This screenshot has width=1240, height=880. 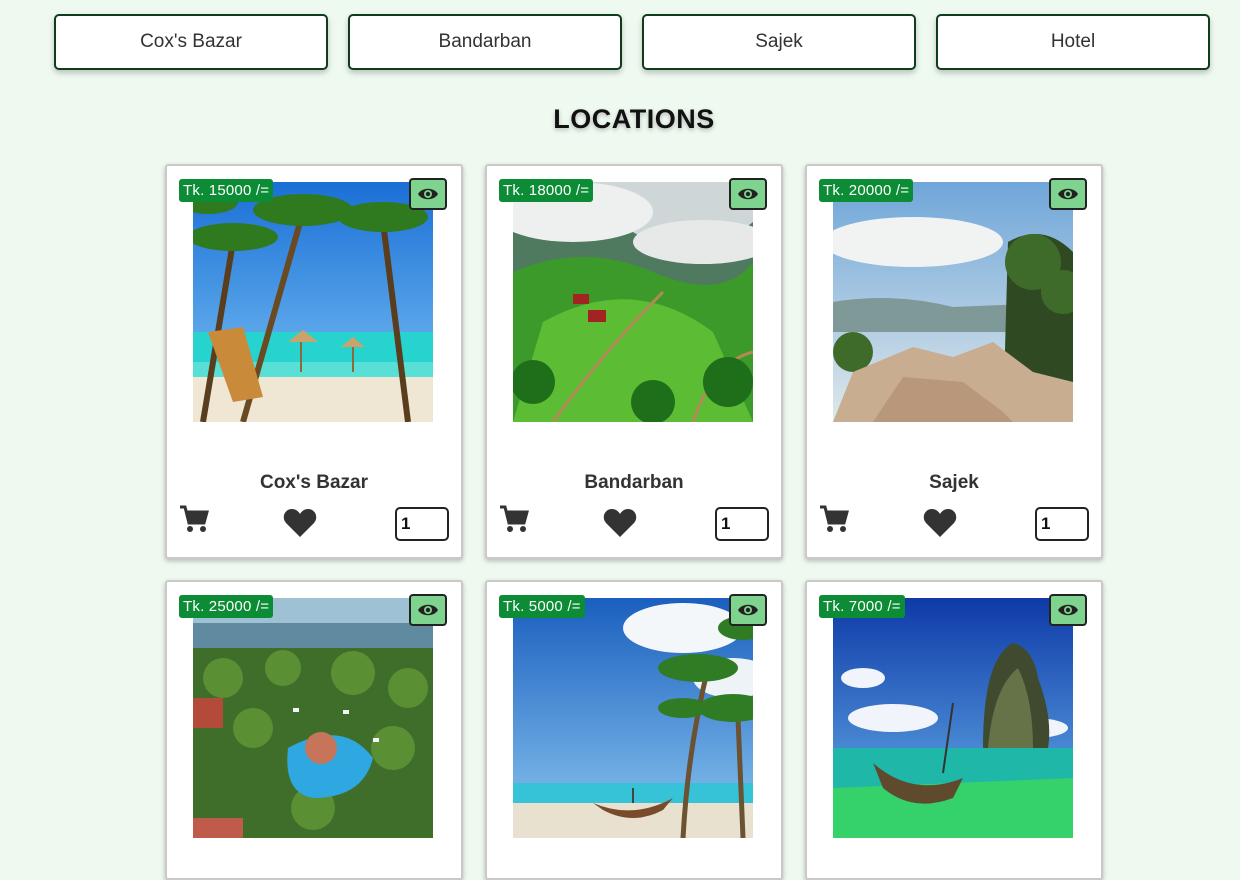 I want to click on location-name: Cox's Bazar, so click(x=313, y=482).